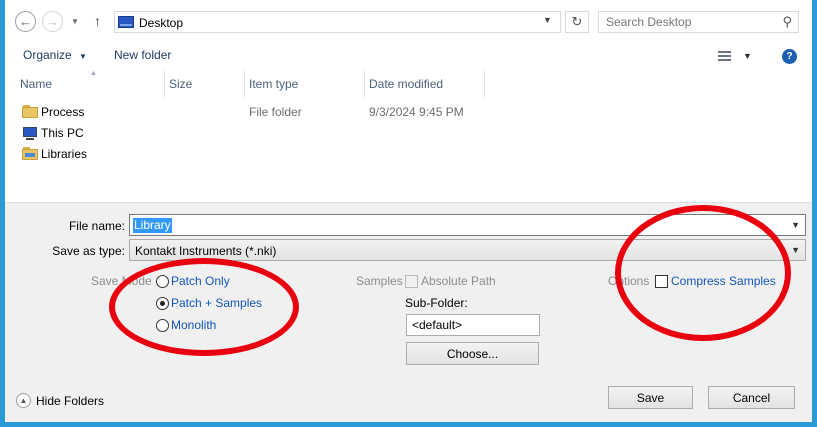 The width and height of the screenshot is (817, 427). What do you see at coordinates (272, 154) in the screenshot?
I see `list-item: Libraries` at bounding box center [272, 154].